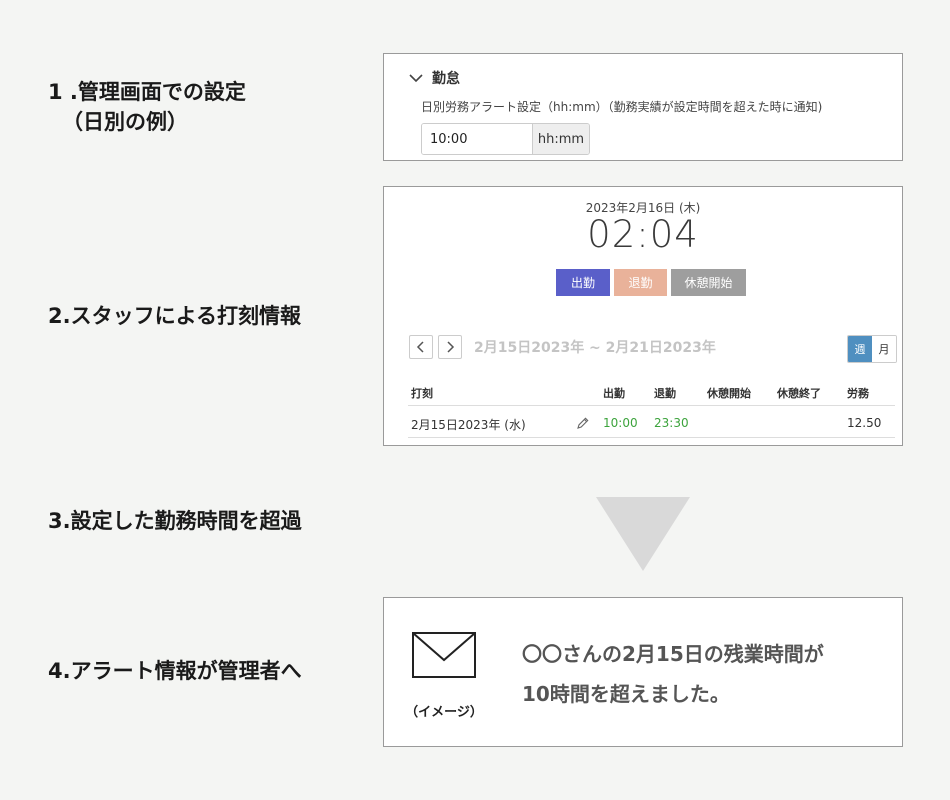 This screenshot has height=800, width=950. I want to click on step-4-label: 4.アラート情報が管理者へ, so click(175, 671).